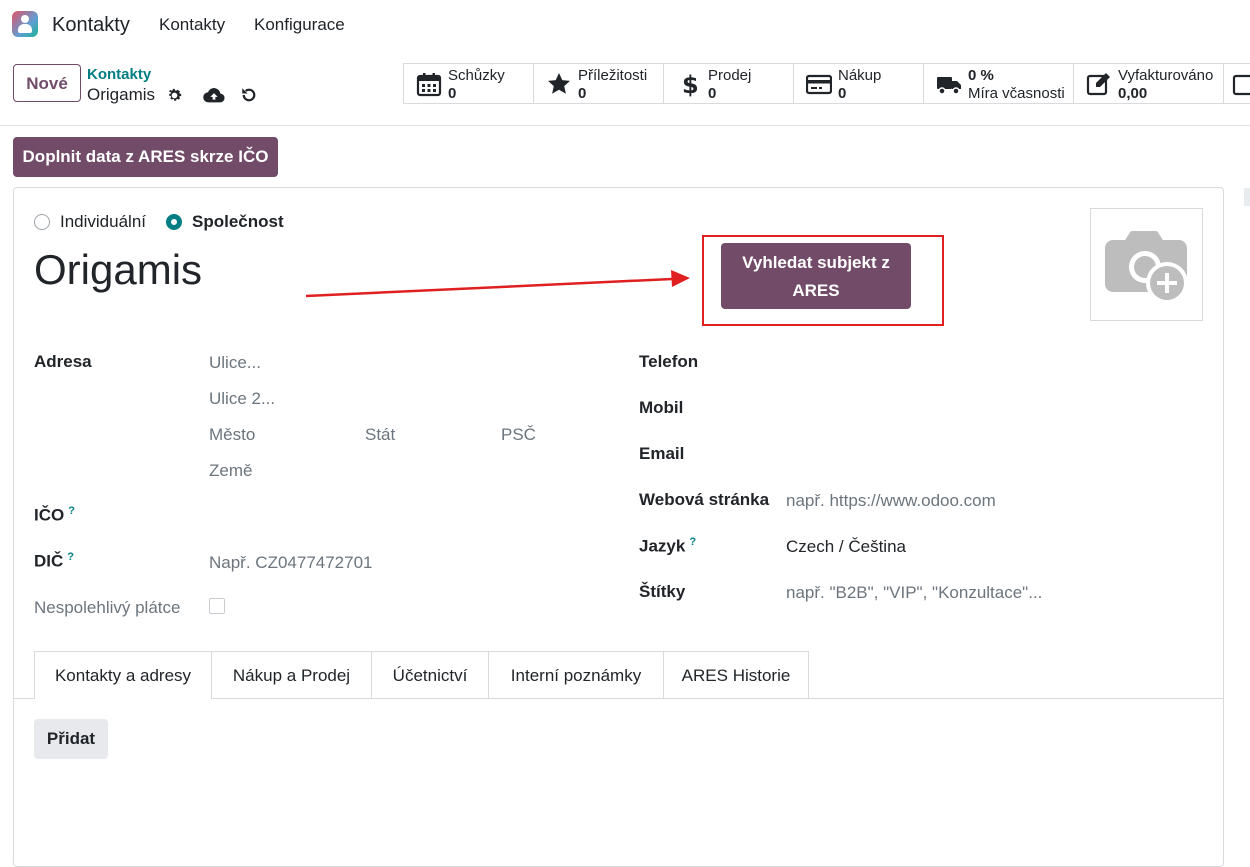  What do you see at coordinates (249, 95) in the screenshot?
I see `discard-icon` at bounding box center [249, 95].